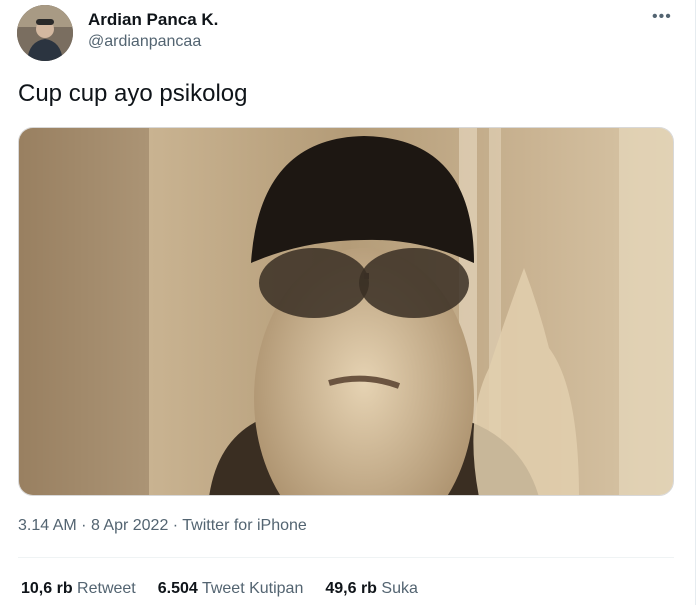  Describe the element at coordinates (399, 588) in the screenshot. I see `like-label: Suka` at that location.